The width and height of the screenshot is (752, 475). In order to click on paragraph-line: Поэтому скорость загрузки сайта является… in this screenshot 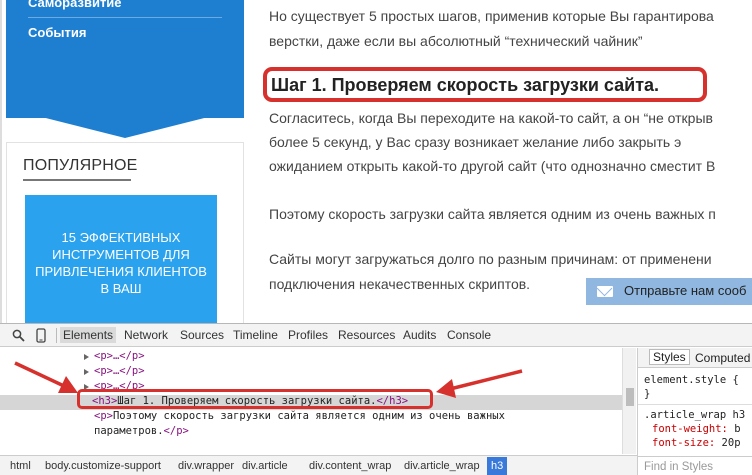, I will do `click(492, 214)`.